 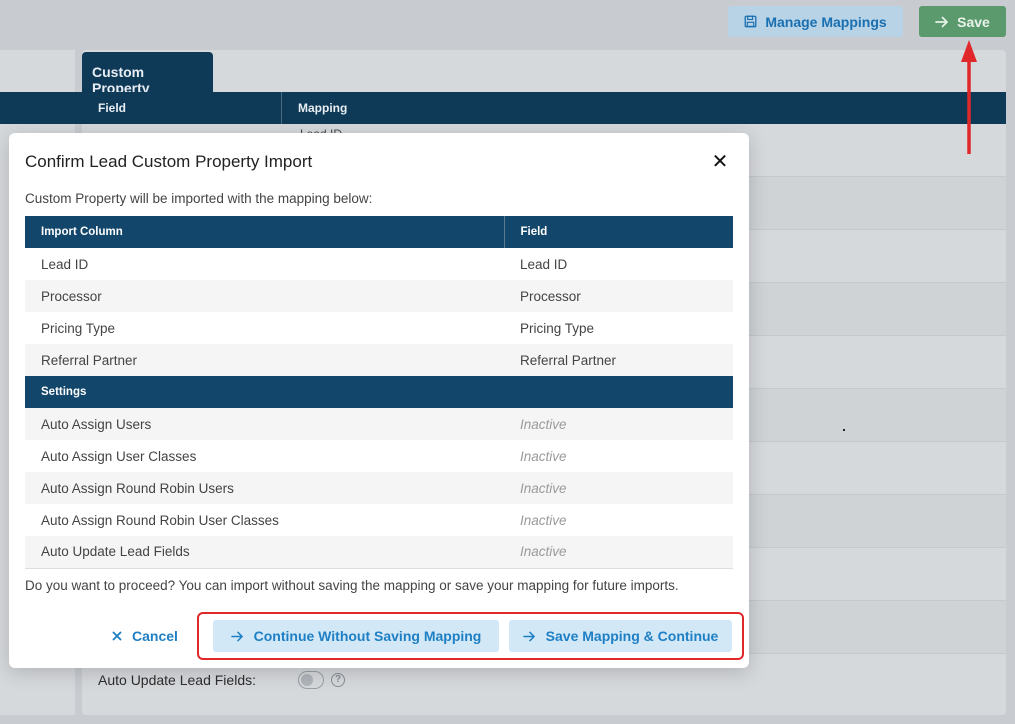 What do you see at coordinates (264, 360) in the screenshot?
I see `import-column-cell: Referral Partner` at bounding box center [264, 360].